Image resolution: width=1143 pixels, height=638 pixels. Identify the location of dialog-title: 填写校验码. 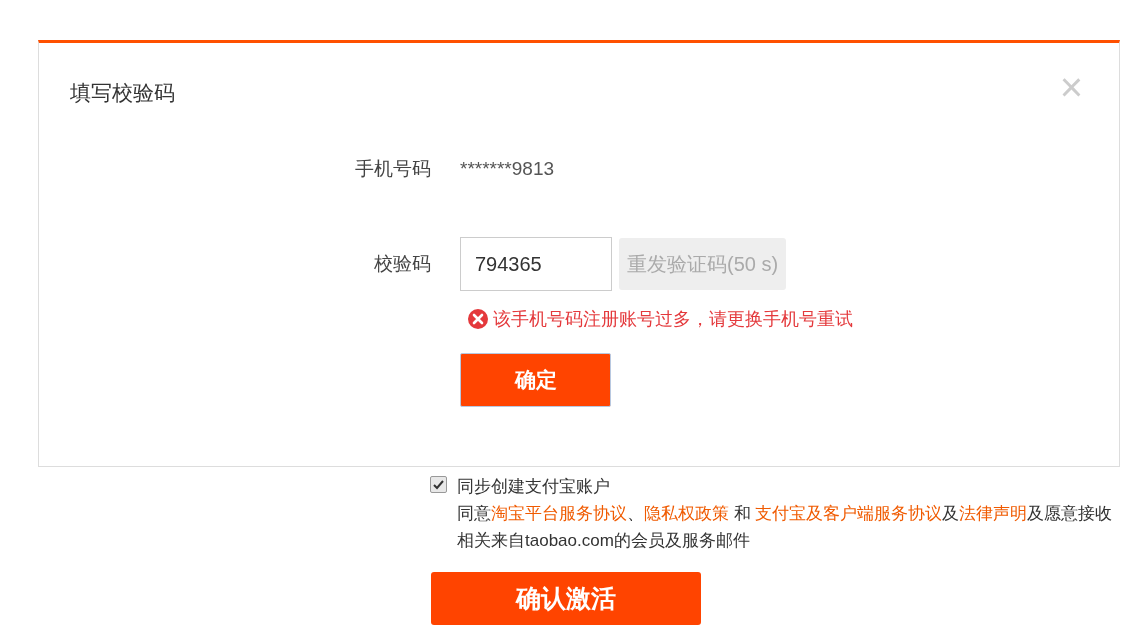
(122, 93).